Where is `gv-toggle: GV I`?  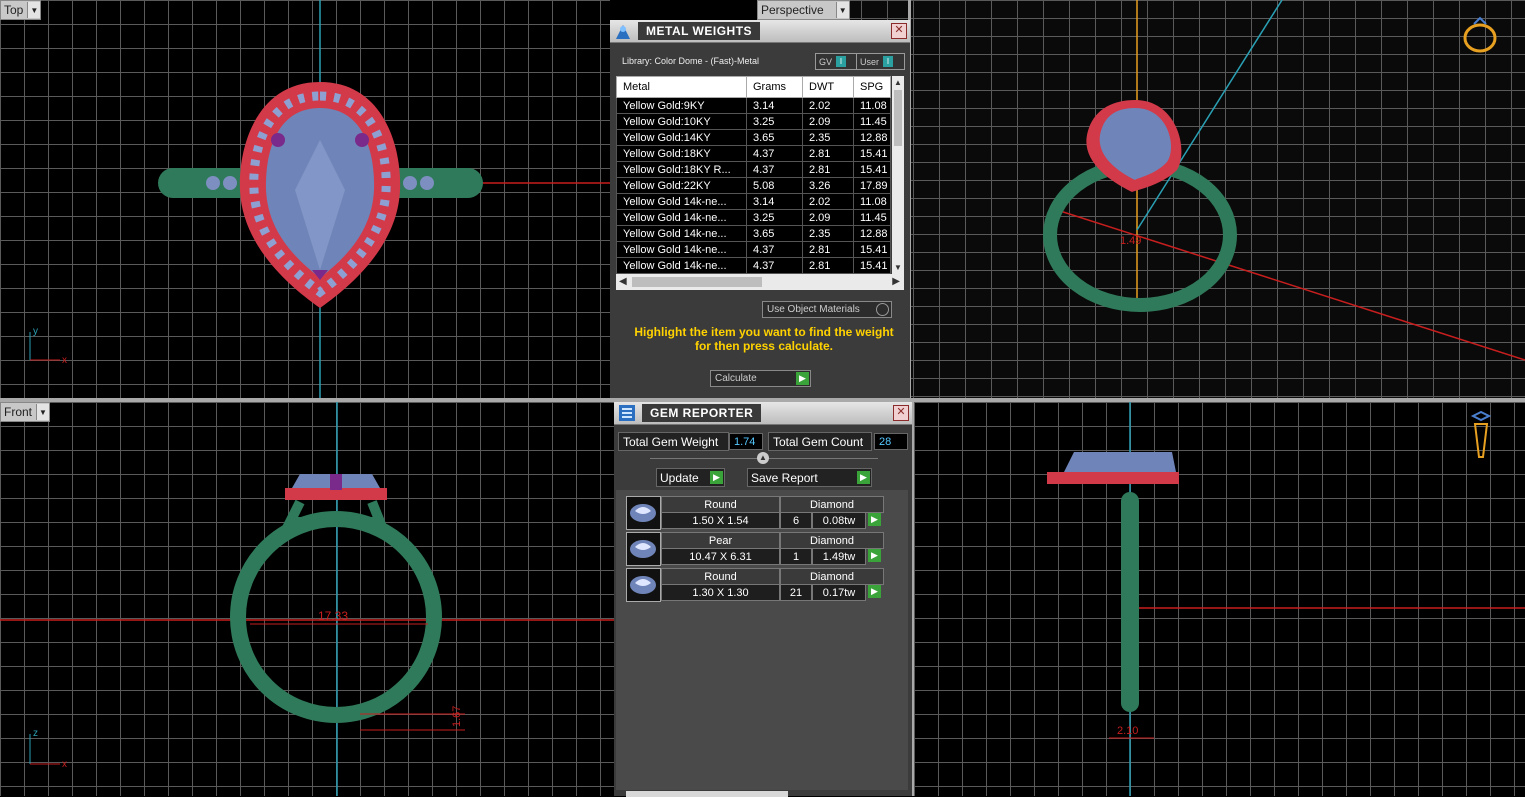
gv-toggle: GV I is located at coordinates (836, 61).